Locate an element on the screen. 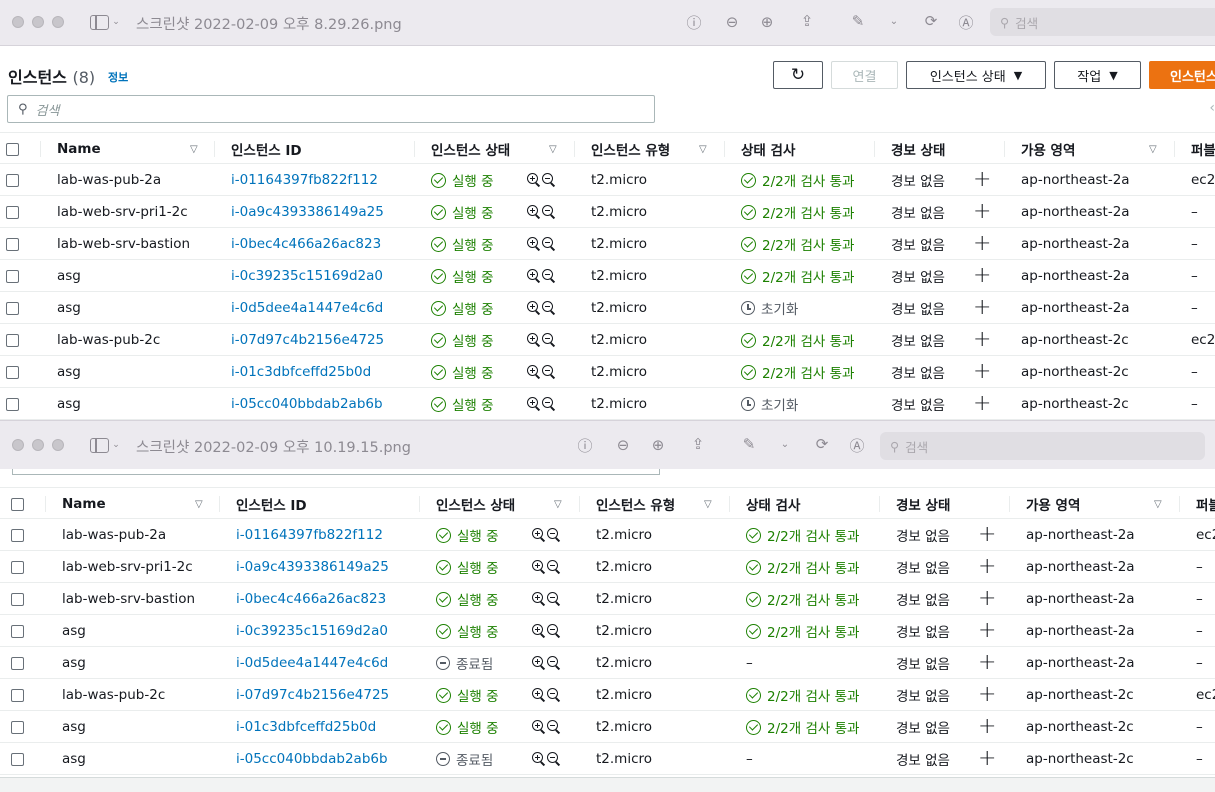 The width and height of the screenshot is (1215, 792). close-window-button is located at coordinates (18, 22).